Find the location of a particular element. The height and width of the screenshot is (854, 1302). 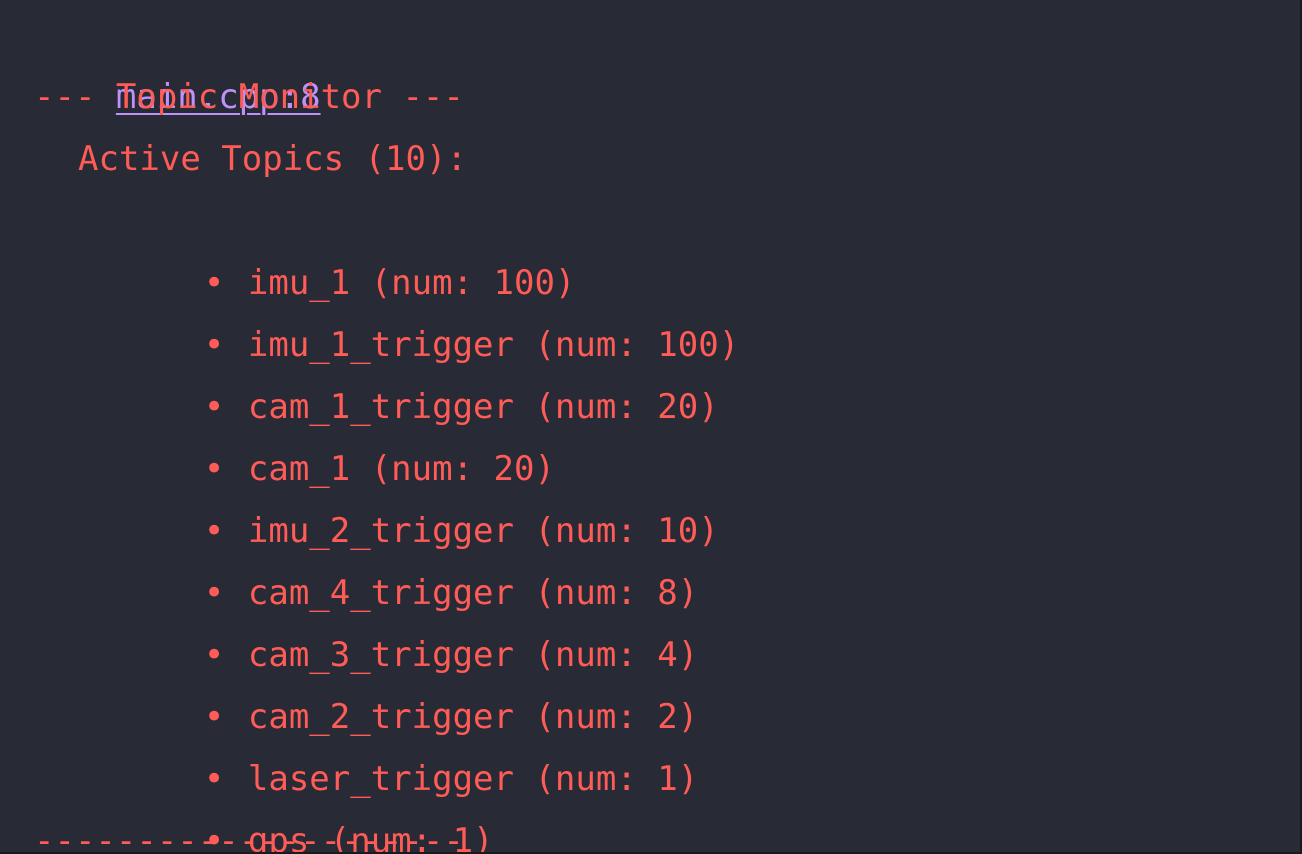

topic-item-cam-4-trigger: • cam_4_trigger (num: 8) is located at coordinates (410, 556).